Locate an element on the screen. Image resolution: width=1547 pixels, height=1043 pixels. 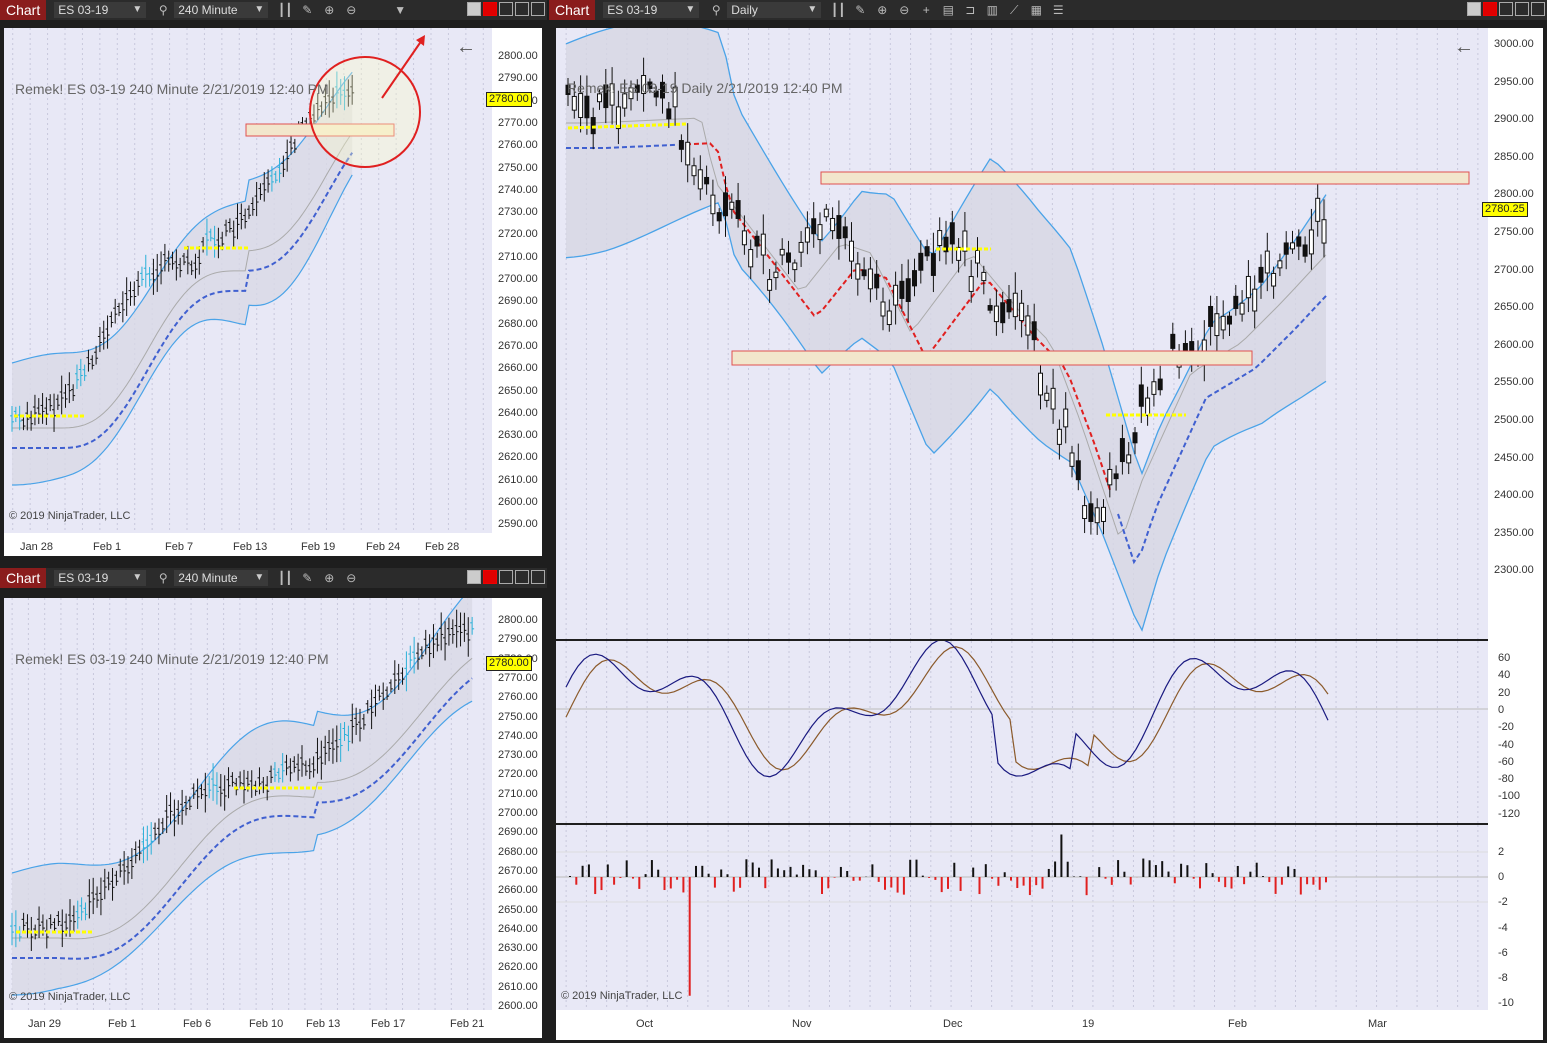
list-icon: ☰ is located at coordinates (1058, 10).